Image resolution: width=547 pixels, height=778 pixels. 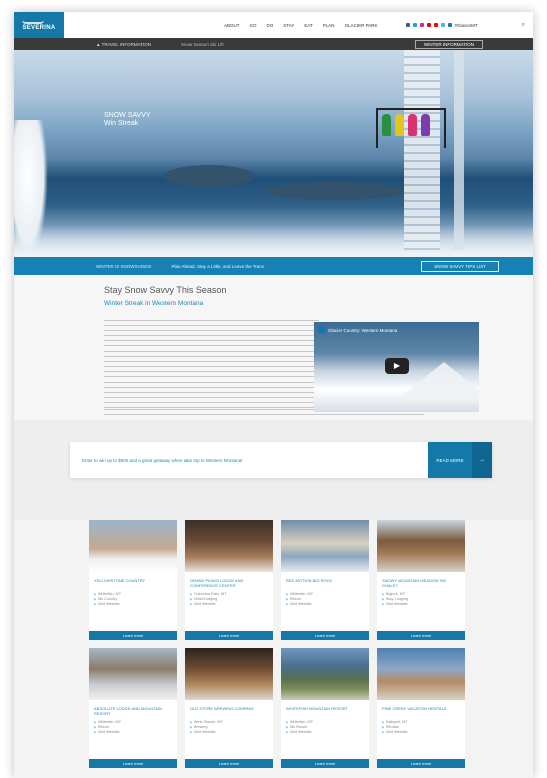 I want to click on channel-avatar-icon, so click(x=322, y=330).